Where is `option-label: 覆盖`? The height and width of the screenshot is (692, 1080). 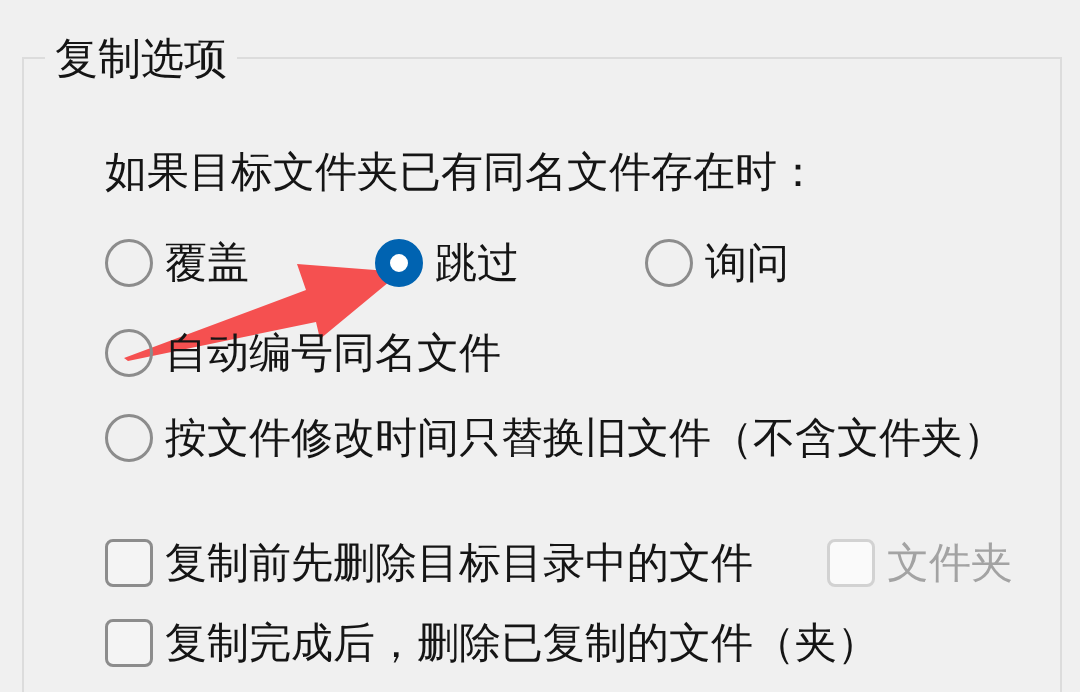
option-label: 覆盖 is located at coordinates (207, 263).